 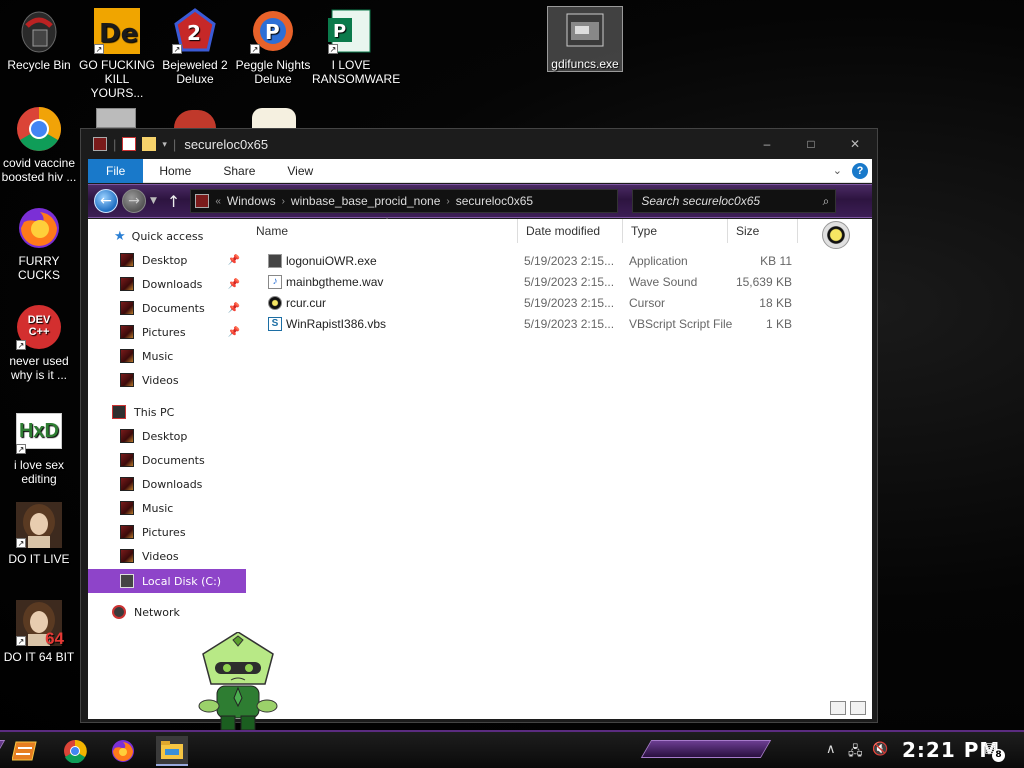 I want to click on desktop-icon-do-it-live: ↗ DO IT LIVE, so click(x=39, y=534).